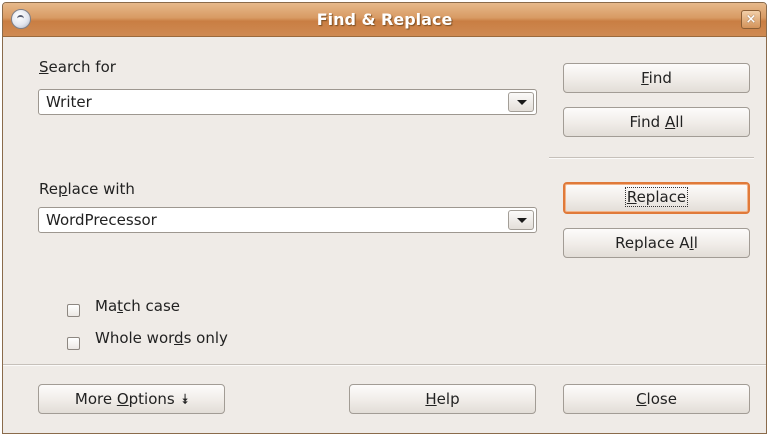  I want to click on double-chevron-down-icon: ⯯, so click(184, 400).